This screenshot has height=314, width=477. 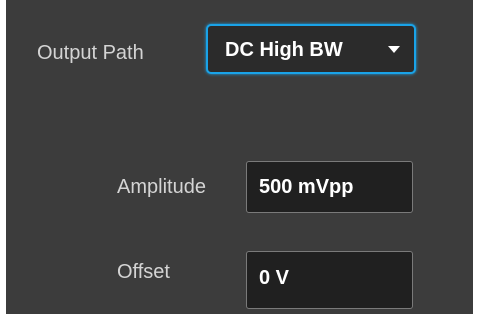 What do you see at coordinates (90, 53) in the screenshot?
I see `output-path-label: Output Path` at bounding box center [90, 53].